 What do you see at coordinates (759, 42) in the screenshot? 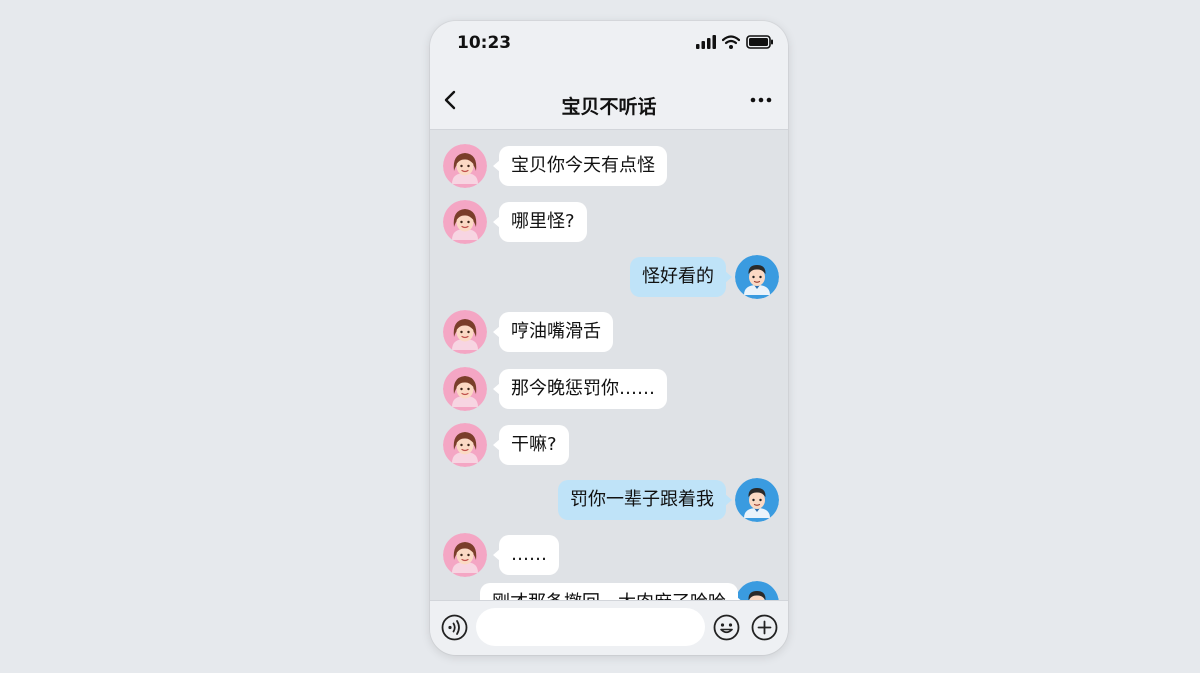
I see `battery-icon` at bounding box center [759, 42].